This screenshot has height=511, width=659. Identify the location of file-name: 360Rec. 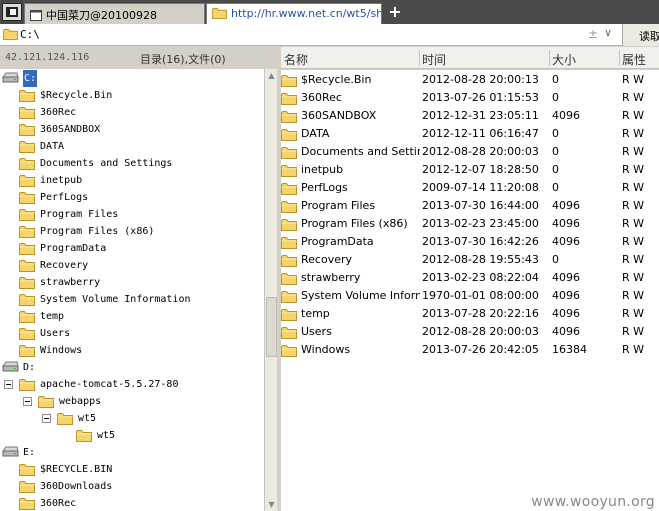
(321, 97).